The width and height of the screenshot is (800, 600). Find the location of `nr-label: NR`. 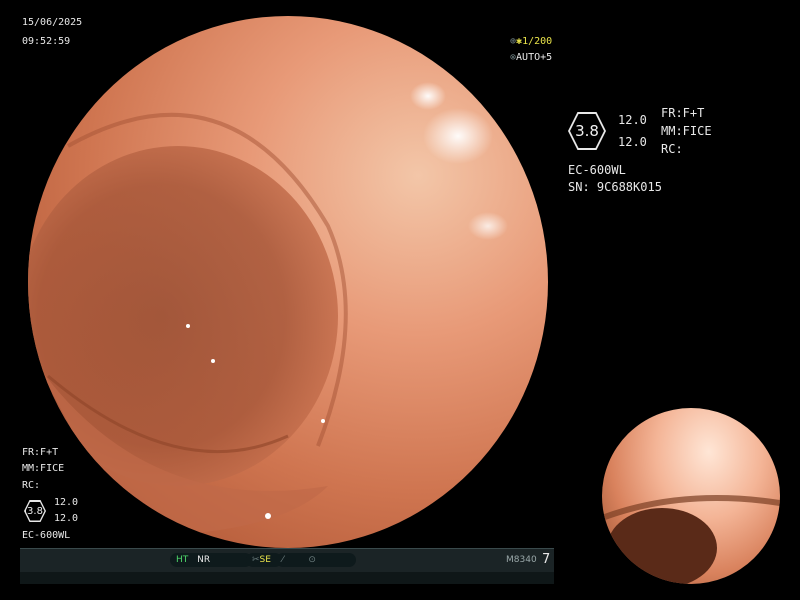

nr-label: NR is located at coordinates (204, 560).